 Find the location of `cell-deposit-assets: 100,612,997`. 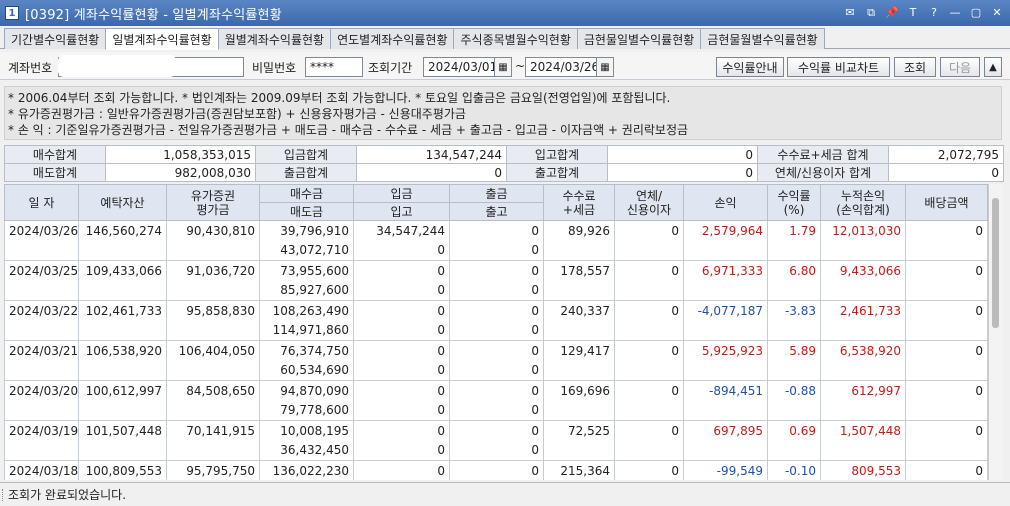

cell-deposit-assets: 100,612,997 is located at coordinates (122, 390).